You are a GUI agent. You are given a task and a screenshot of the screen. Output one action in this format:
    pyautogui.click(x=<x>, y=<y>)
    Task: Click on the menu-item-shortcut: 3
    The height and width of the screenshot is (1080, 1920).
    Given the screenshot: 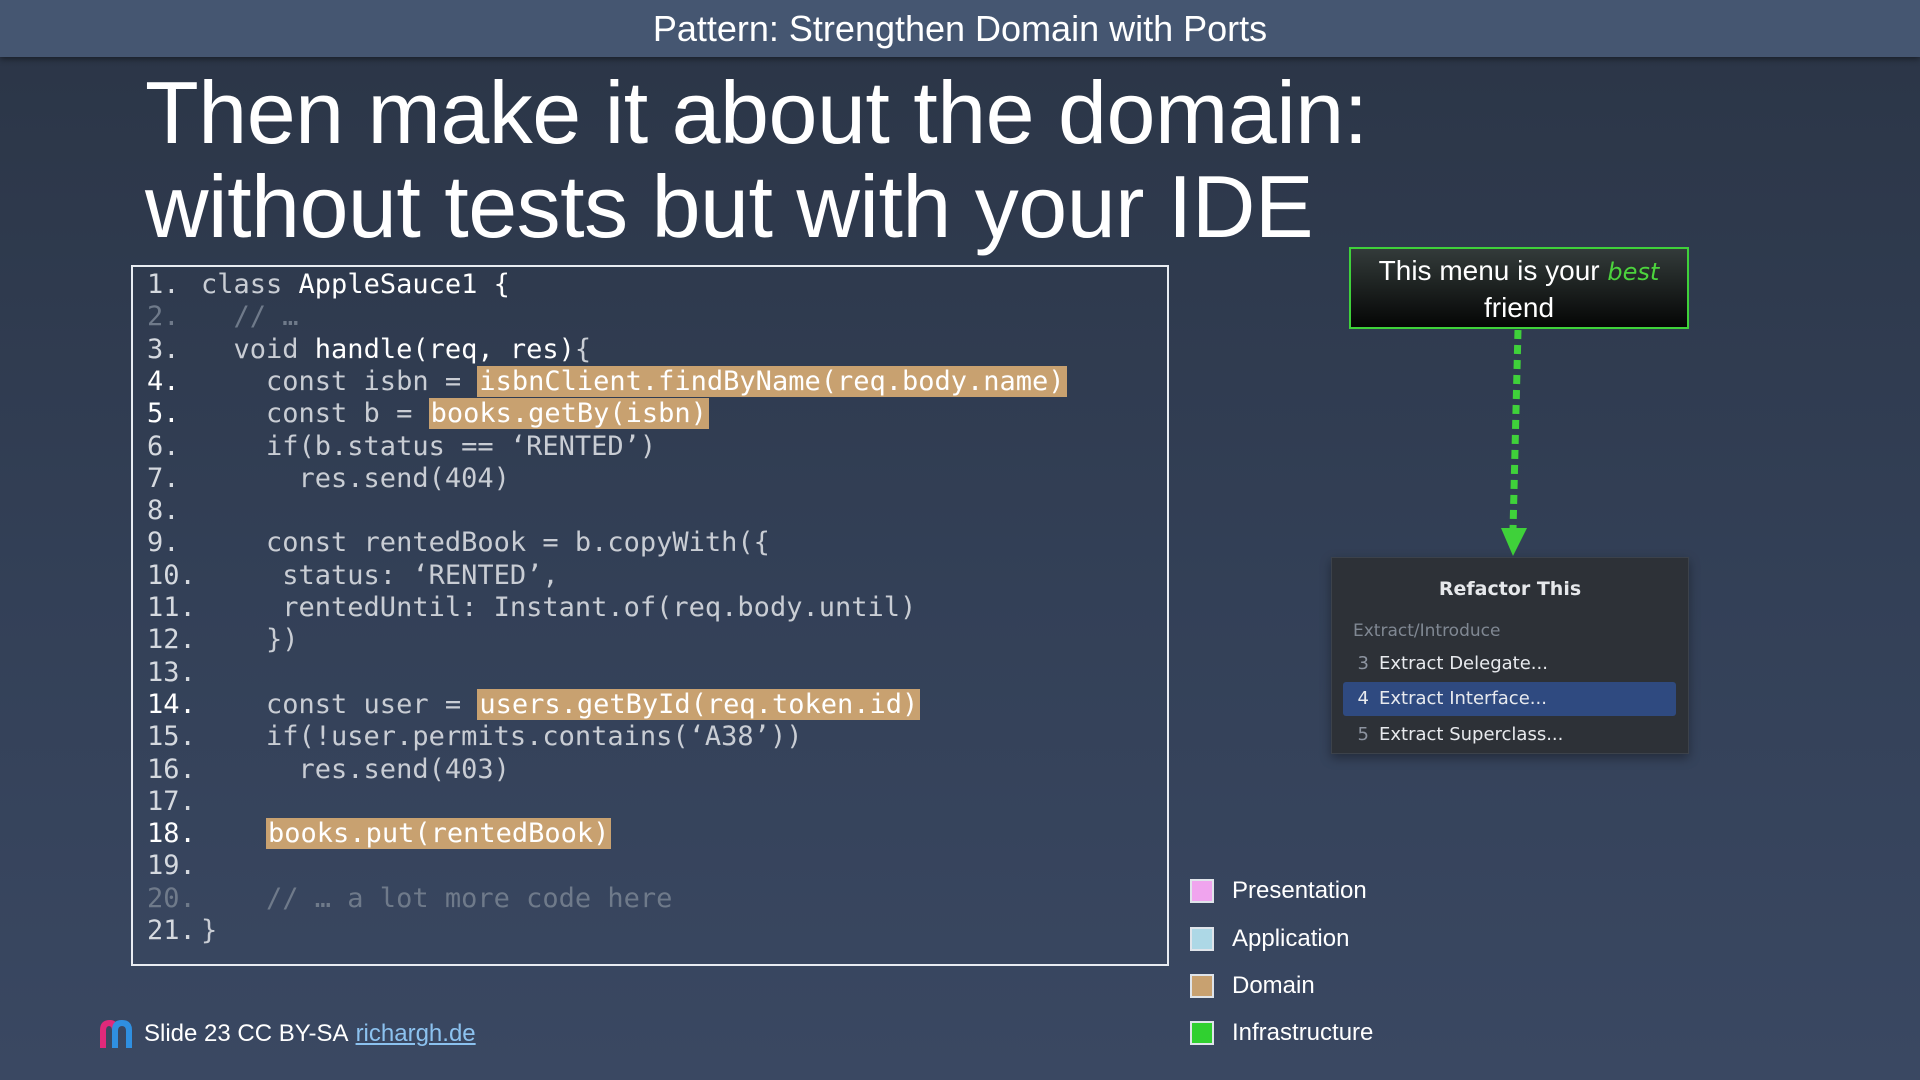 What is the action you would take?
    pyautogui.click(x=1363, y=663)
    